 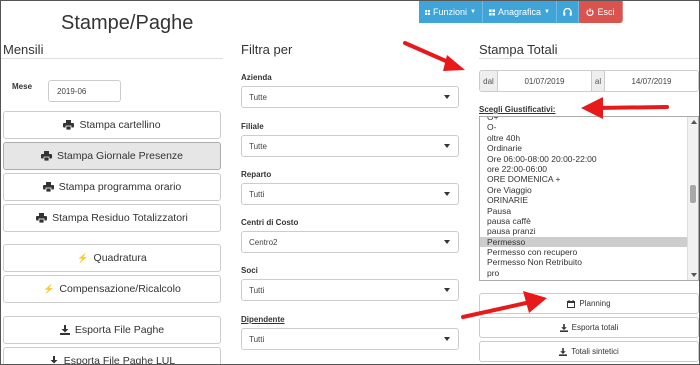 I want to click on button-label: Totali sintetici, so click(x=595, y=351).